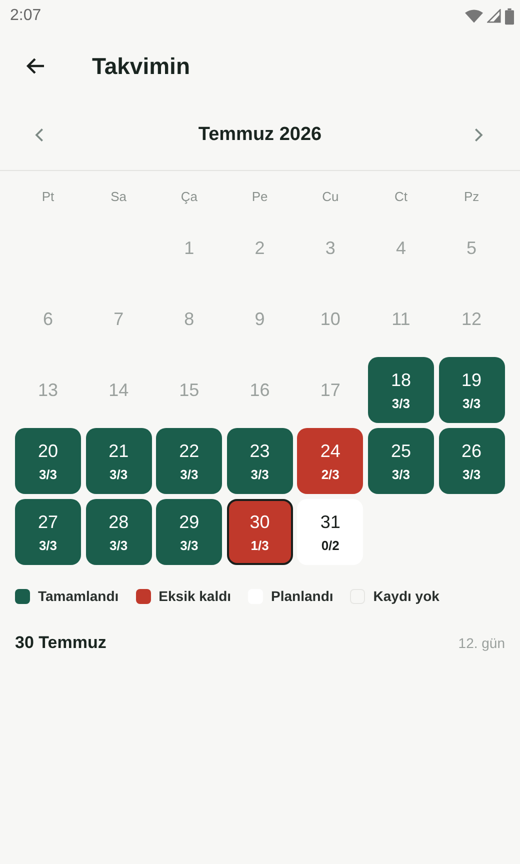 The image size is (520, 864). I want to click on signal-icon, so click(494, 16).